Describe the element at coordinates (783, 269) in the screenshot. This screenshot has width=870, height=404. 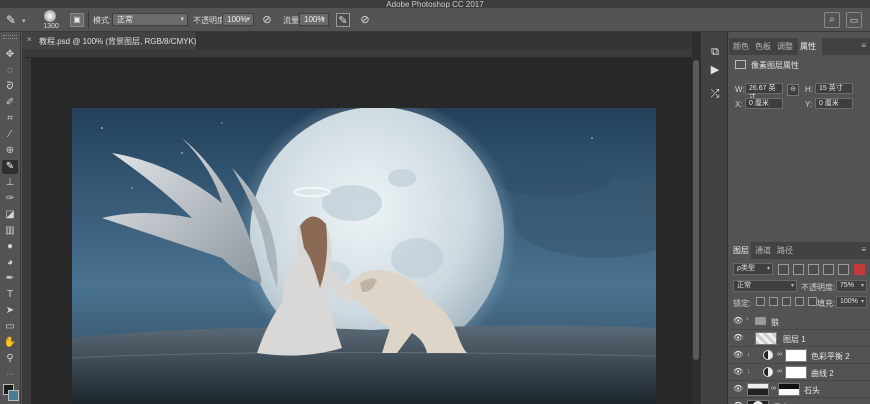
I see `filter-pixel-icon` at that location.